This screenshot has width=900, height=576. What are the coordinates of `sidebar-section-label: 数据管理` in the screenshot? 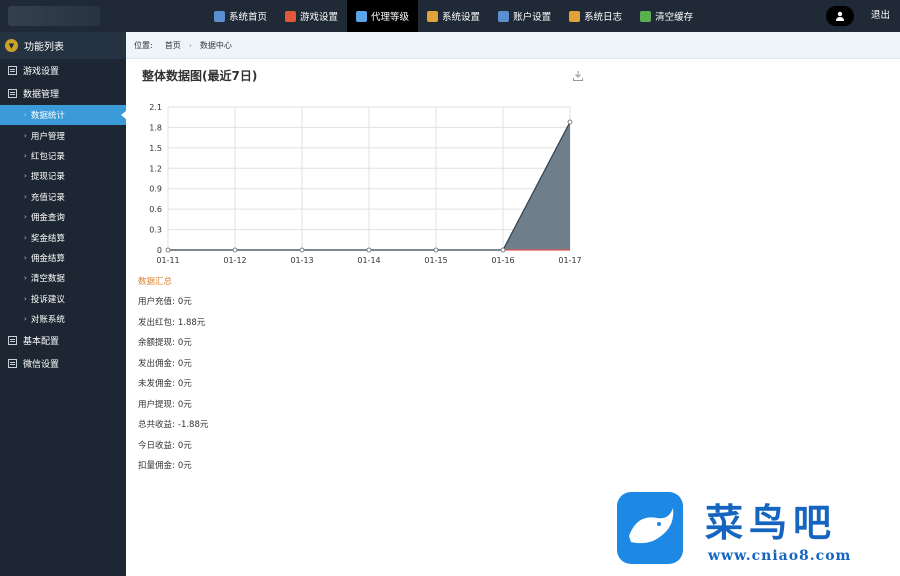 It's located at (41, 95).